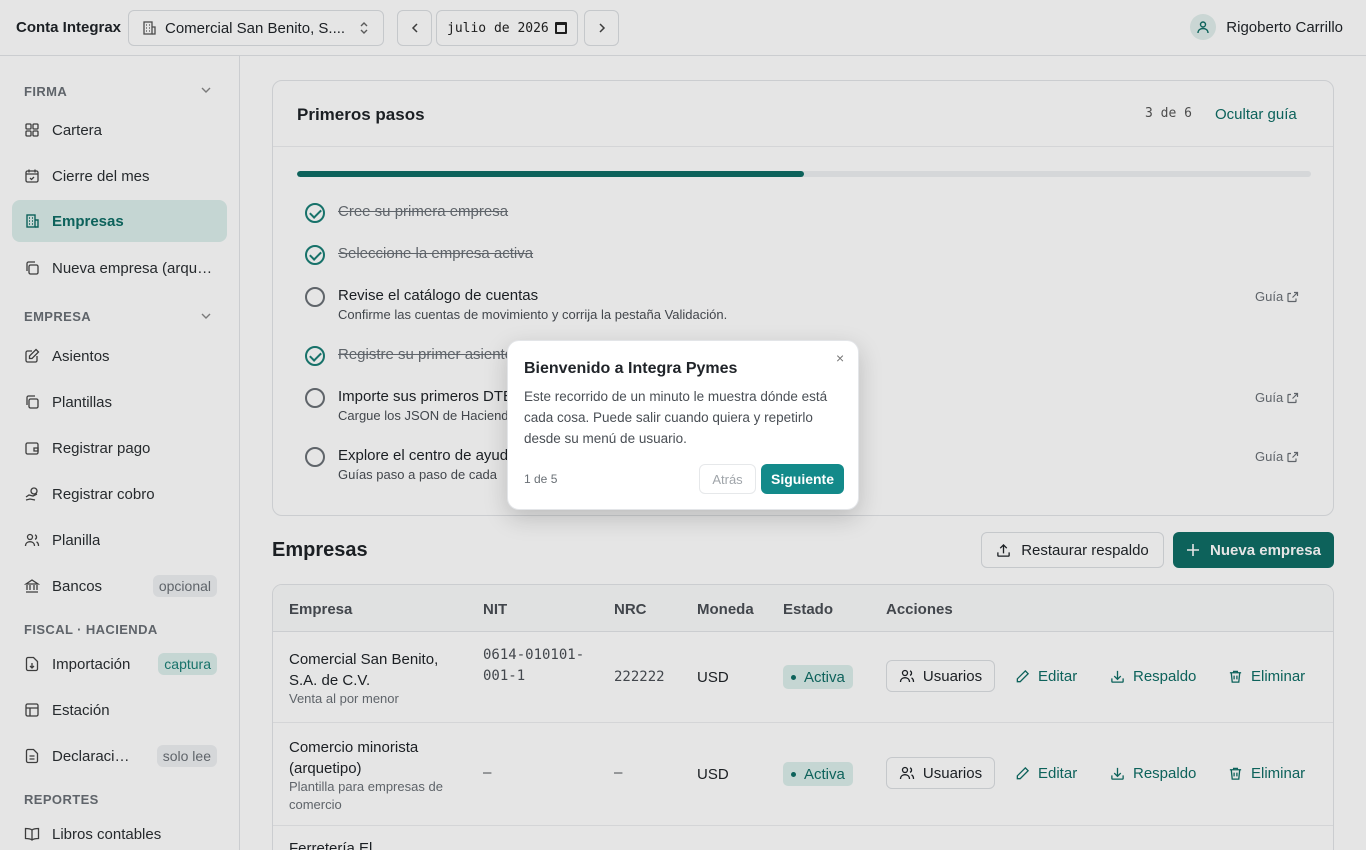 The image size is (1366, 850). I want to click on close-icon: ×, so click(840, 358).